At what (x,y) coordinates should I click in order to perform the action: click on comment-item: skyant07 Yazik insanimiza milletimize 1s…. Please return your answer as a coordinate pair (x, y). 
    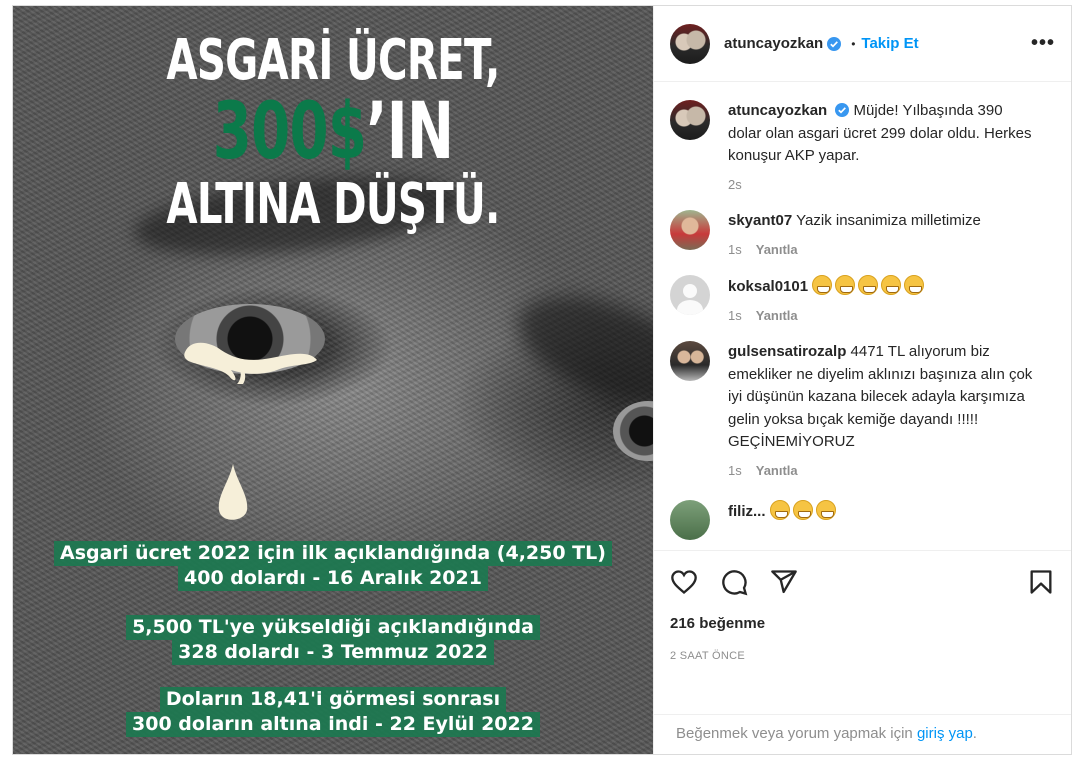
    Looking at the image, I should click on (862, 235).